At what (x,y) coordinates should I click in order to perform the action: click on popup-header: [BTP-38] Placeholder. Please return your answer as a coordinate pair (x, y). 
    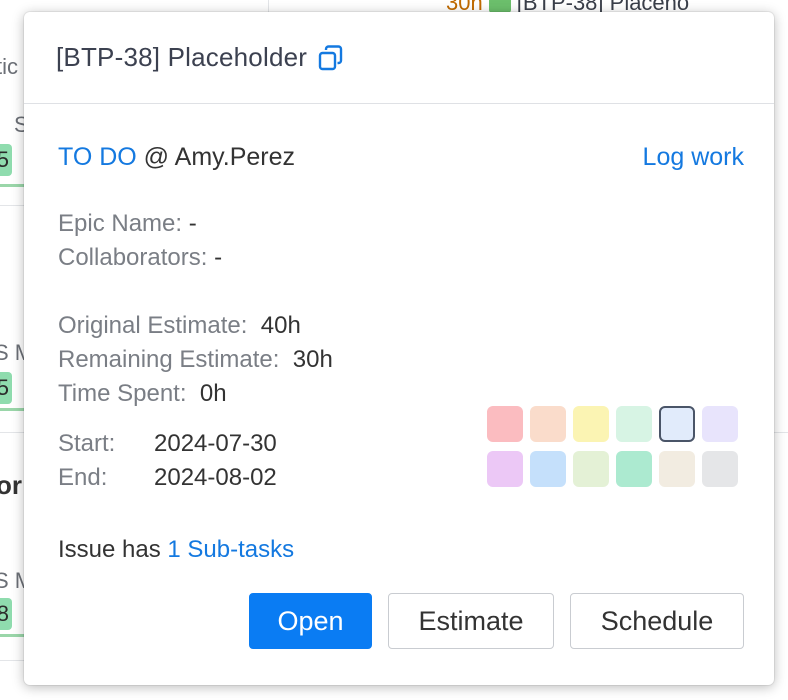
    Looking at the image, I should click on (399, 58).